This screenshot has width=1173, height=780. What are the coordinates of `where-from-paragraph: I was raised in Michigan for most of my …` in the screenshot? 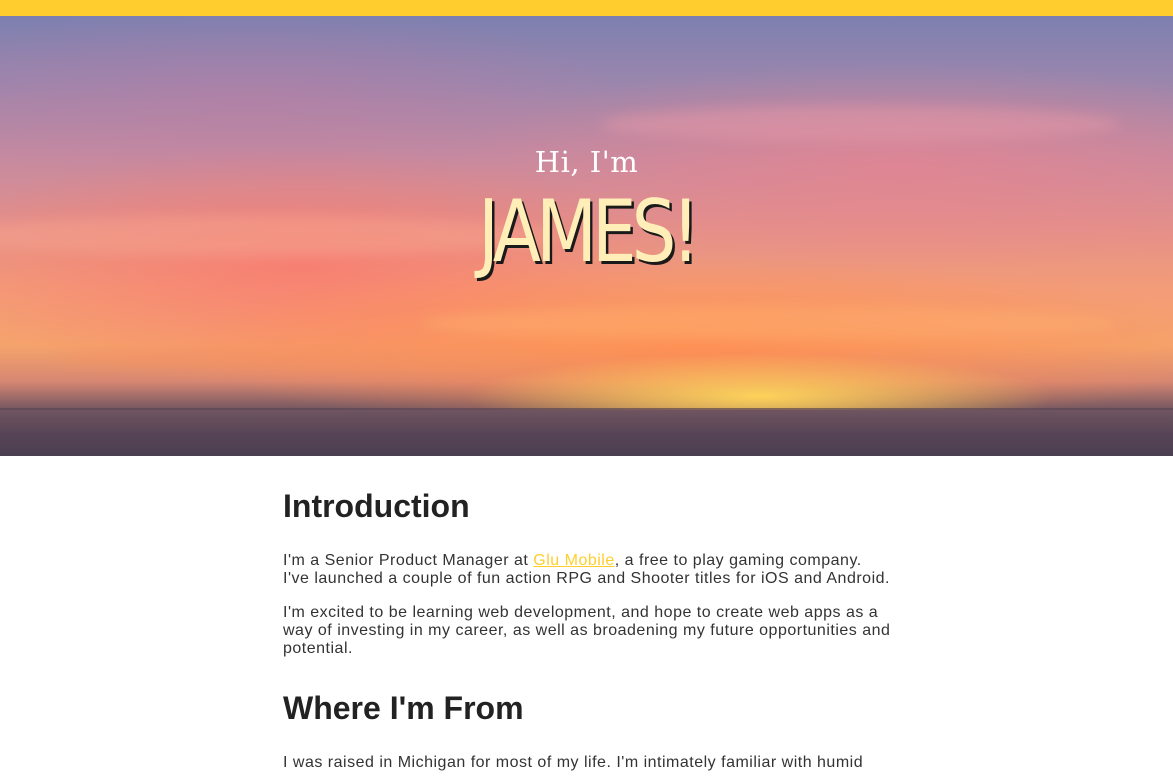 It's located at (573, 762).